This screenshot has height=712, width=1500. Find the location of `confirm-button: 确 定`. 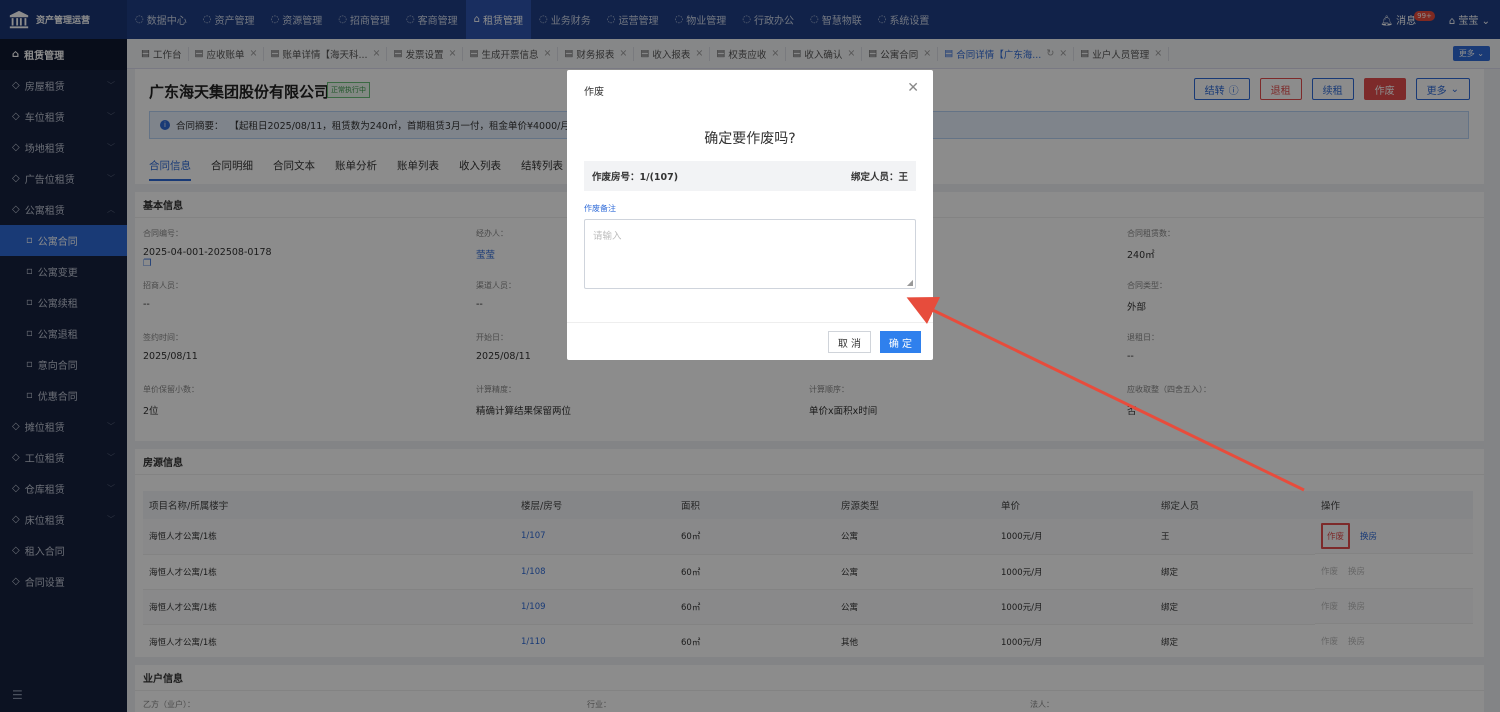

confirm-button: 确 定 is located at coordinates (900, 342).